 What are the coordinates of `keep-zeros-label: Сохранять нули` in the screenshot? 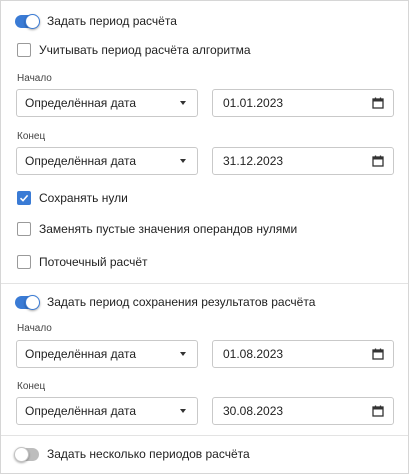 It's located at (83, 198).